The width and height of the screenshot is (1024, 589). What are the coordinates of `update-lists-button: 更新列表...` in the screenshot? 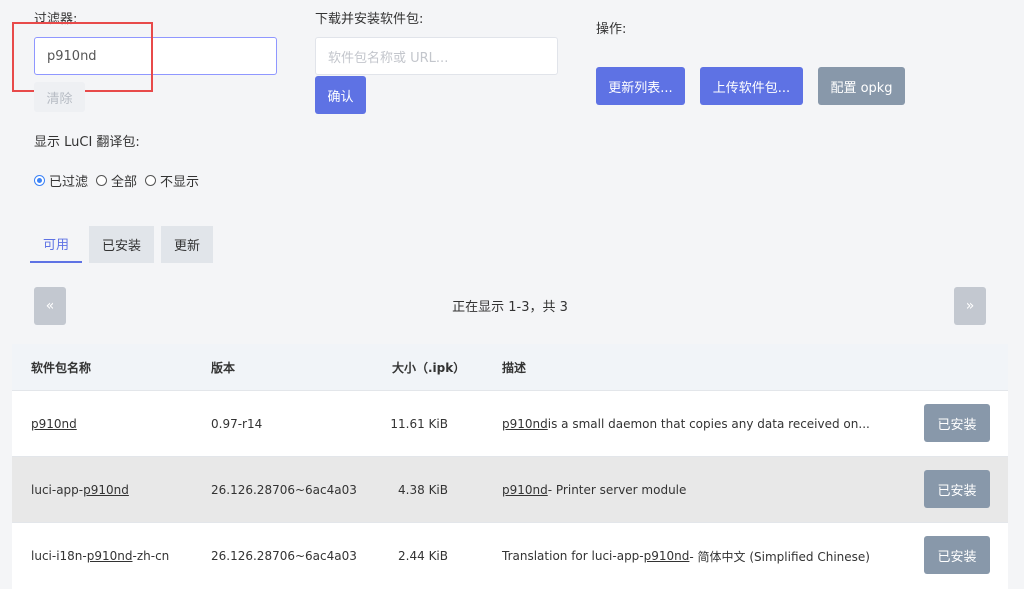 It's located at (640, 86).